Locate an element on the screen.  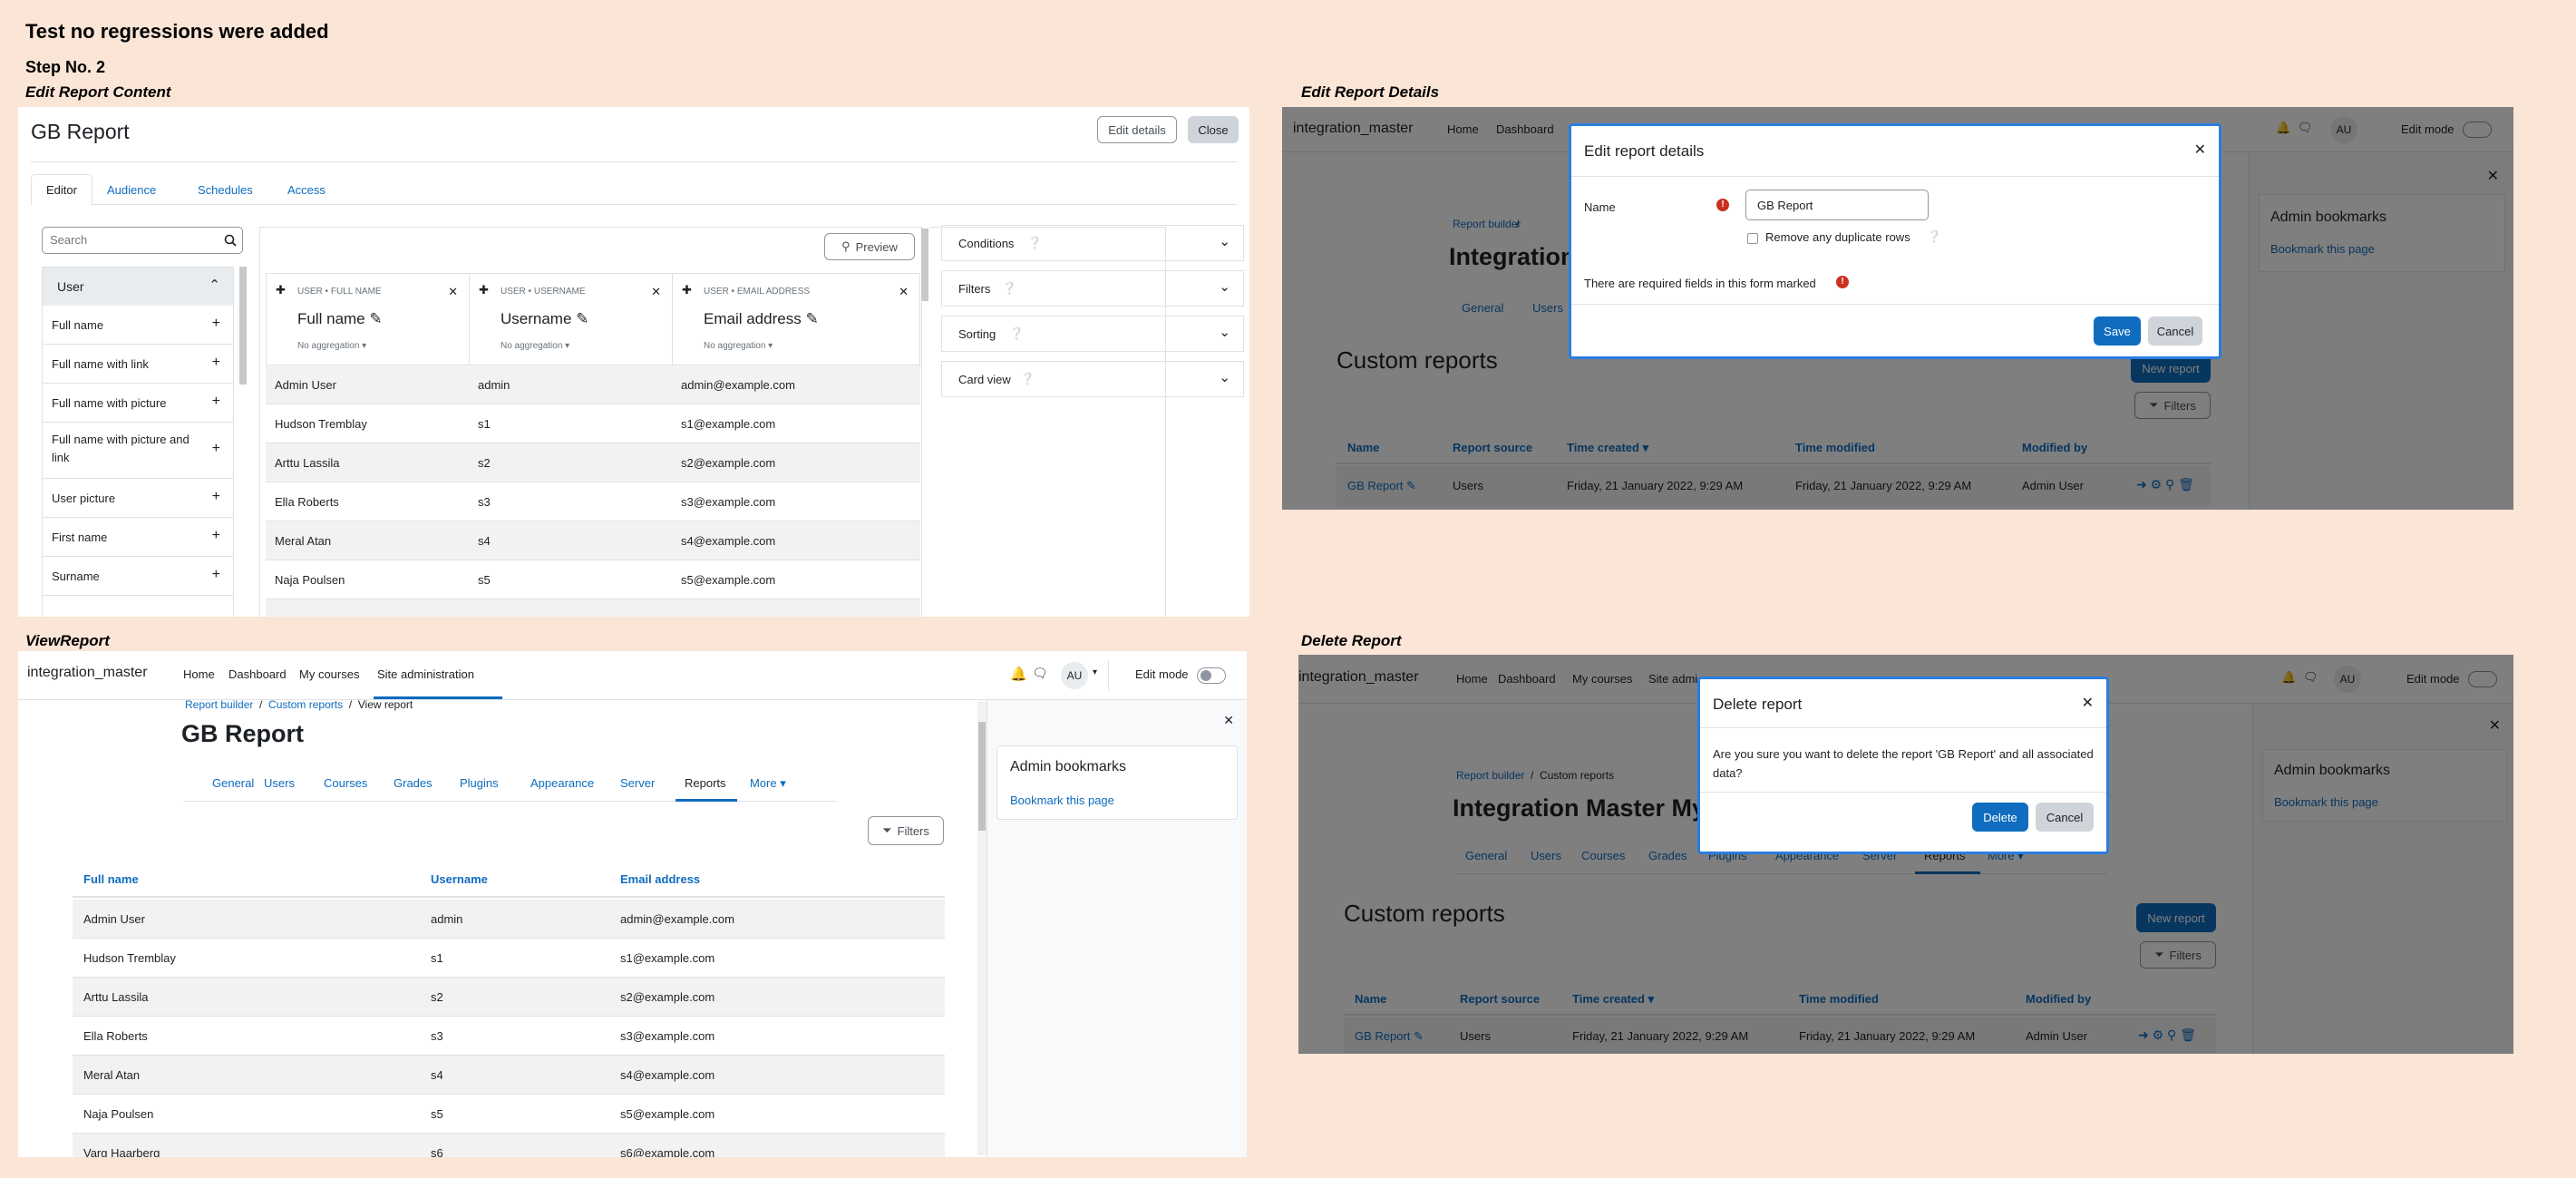
sort-full-name: Full name is located at coordinates (111, 879).